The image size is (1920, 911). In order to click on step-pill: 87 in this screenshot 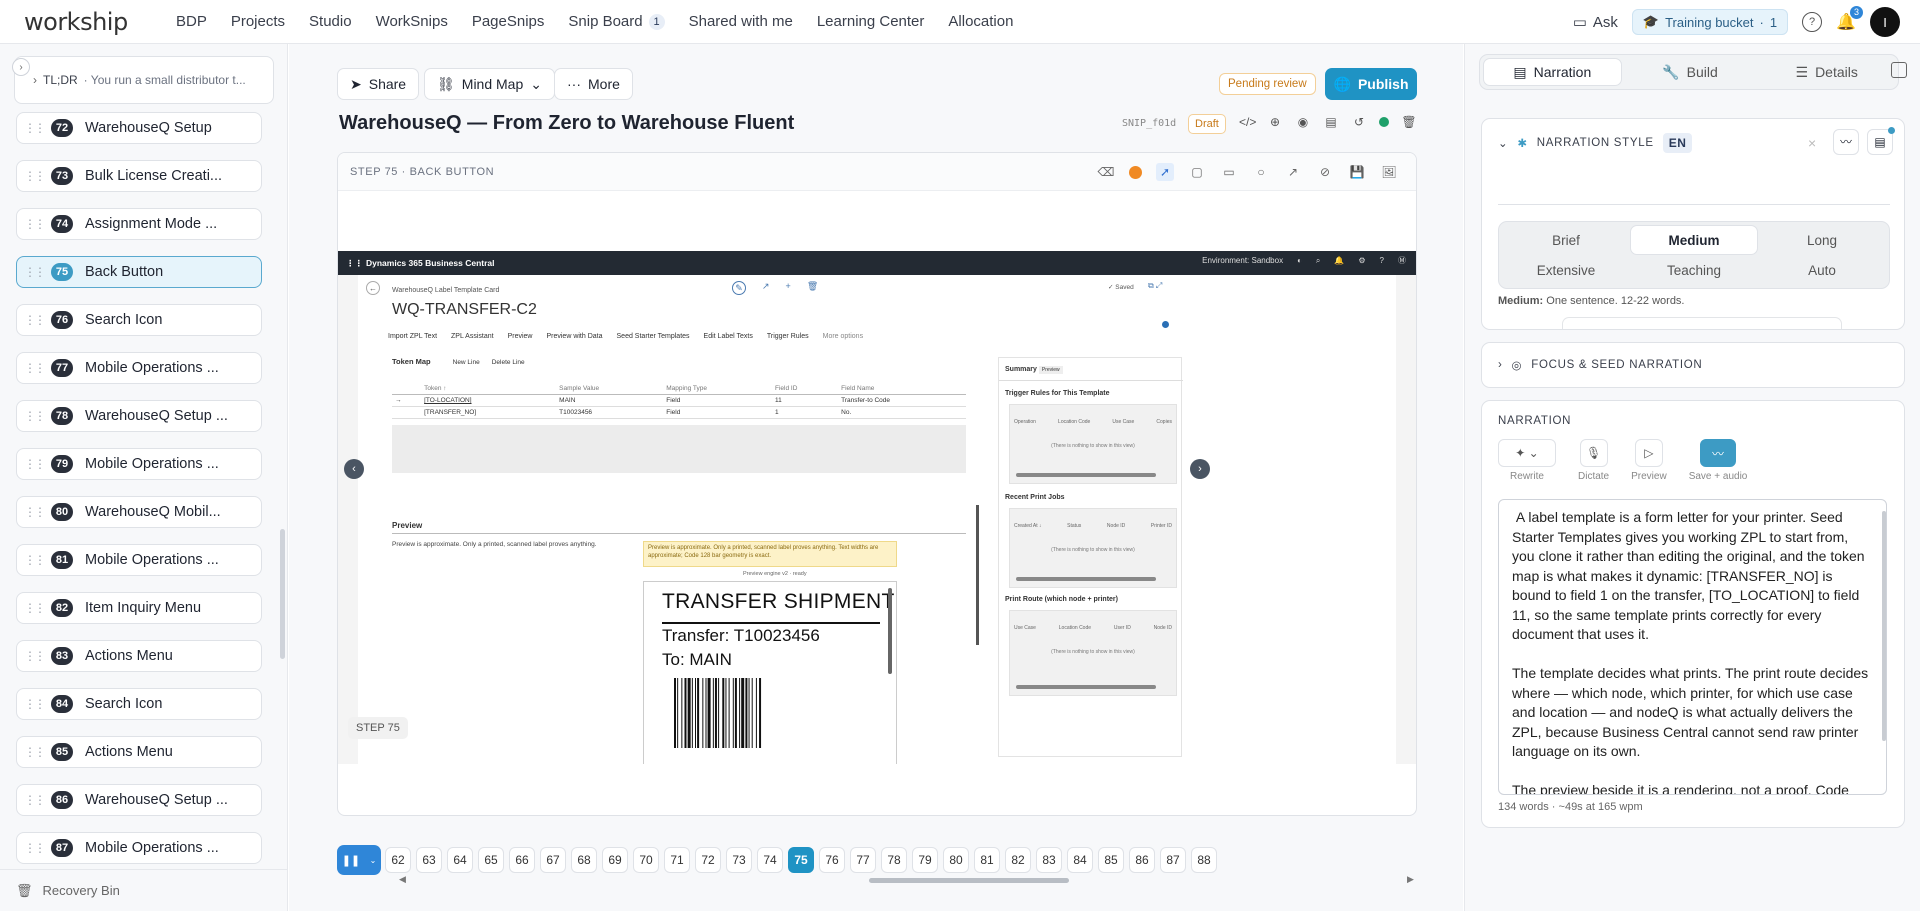, I will do `click(1173, 860)`.